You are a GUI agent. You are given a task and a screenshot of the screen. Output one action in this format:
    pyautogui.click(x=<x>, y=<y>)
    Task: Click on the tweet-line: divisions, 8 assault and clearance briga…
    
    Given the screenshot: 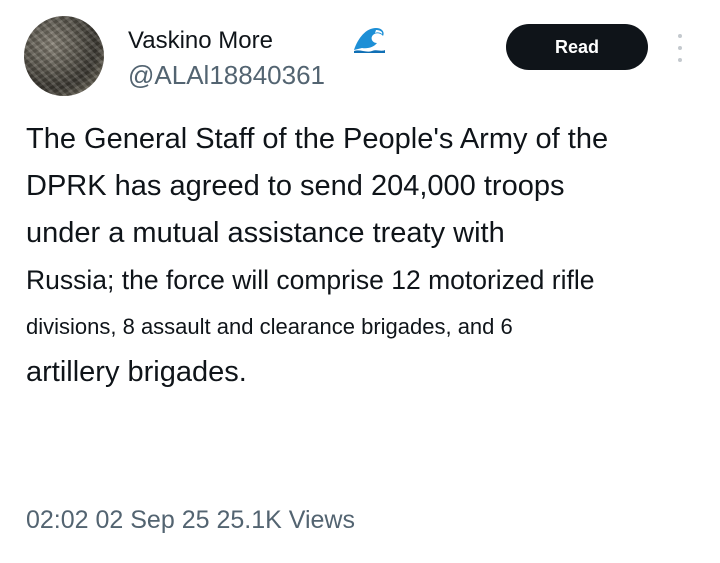 What is the action you would take?
    pyautogui.click(x=269, y=326)
    